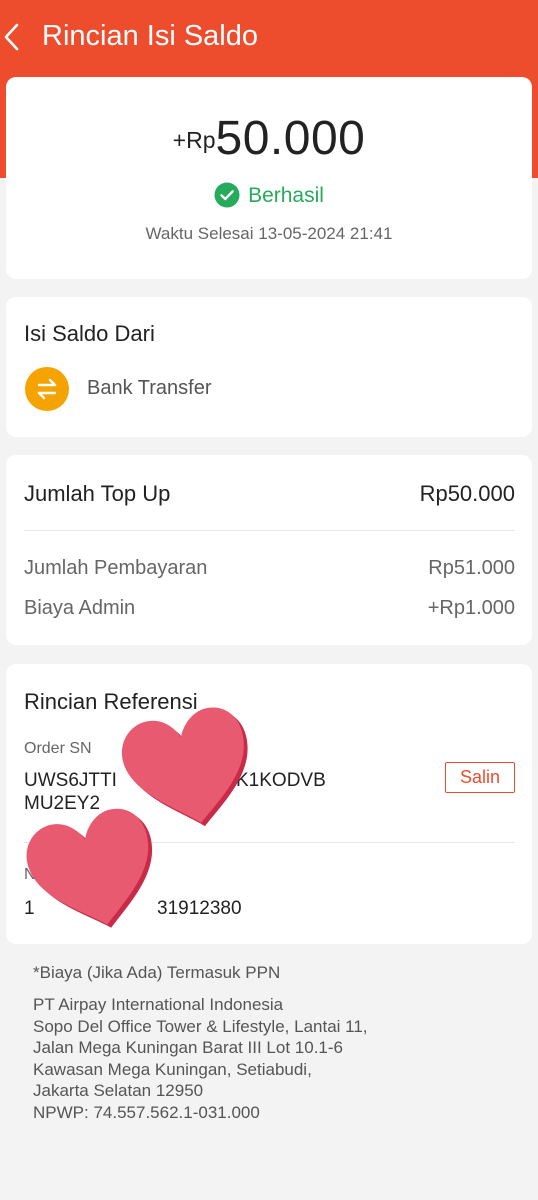  Describe the element at coordinates (158, 1004) in the screenshot. I see `company-name: PT Airpay International Indonesia` at that location.